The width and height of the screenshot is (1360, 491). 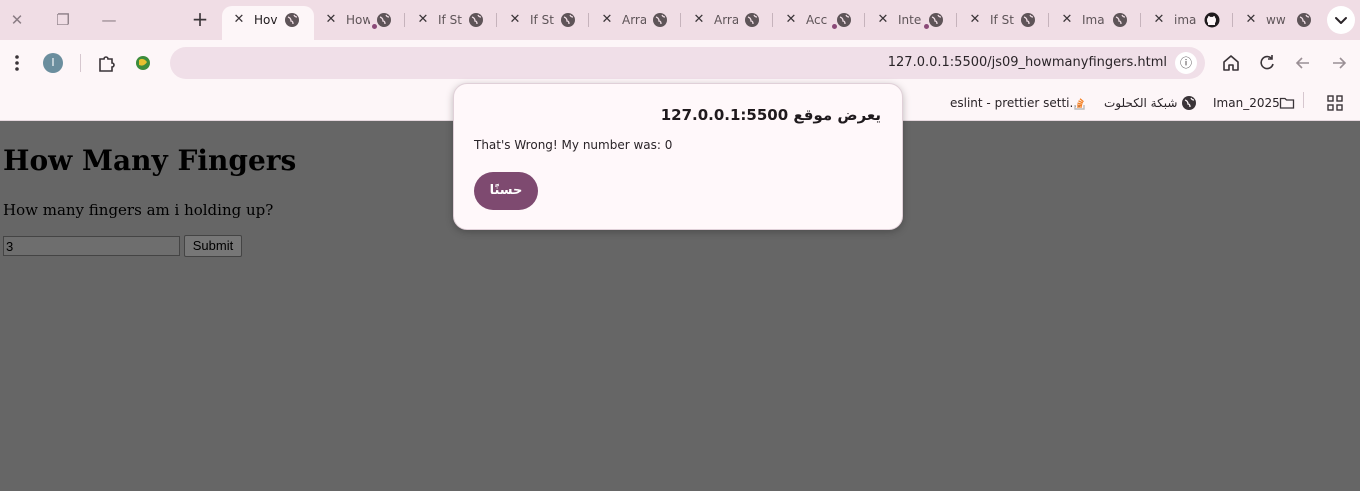 I want to click on tab-title: Inte, so click(x=910, y=20).